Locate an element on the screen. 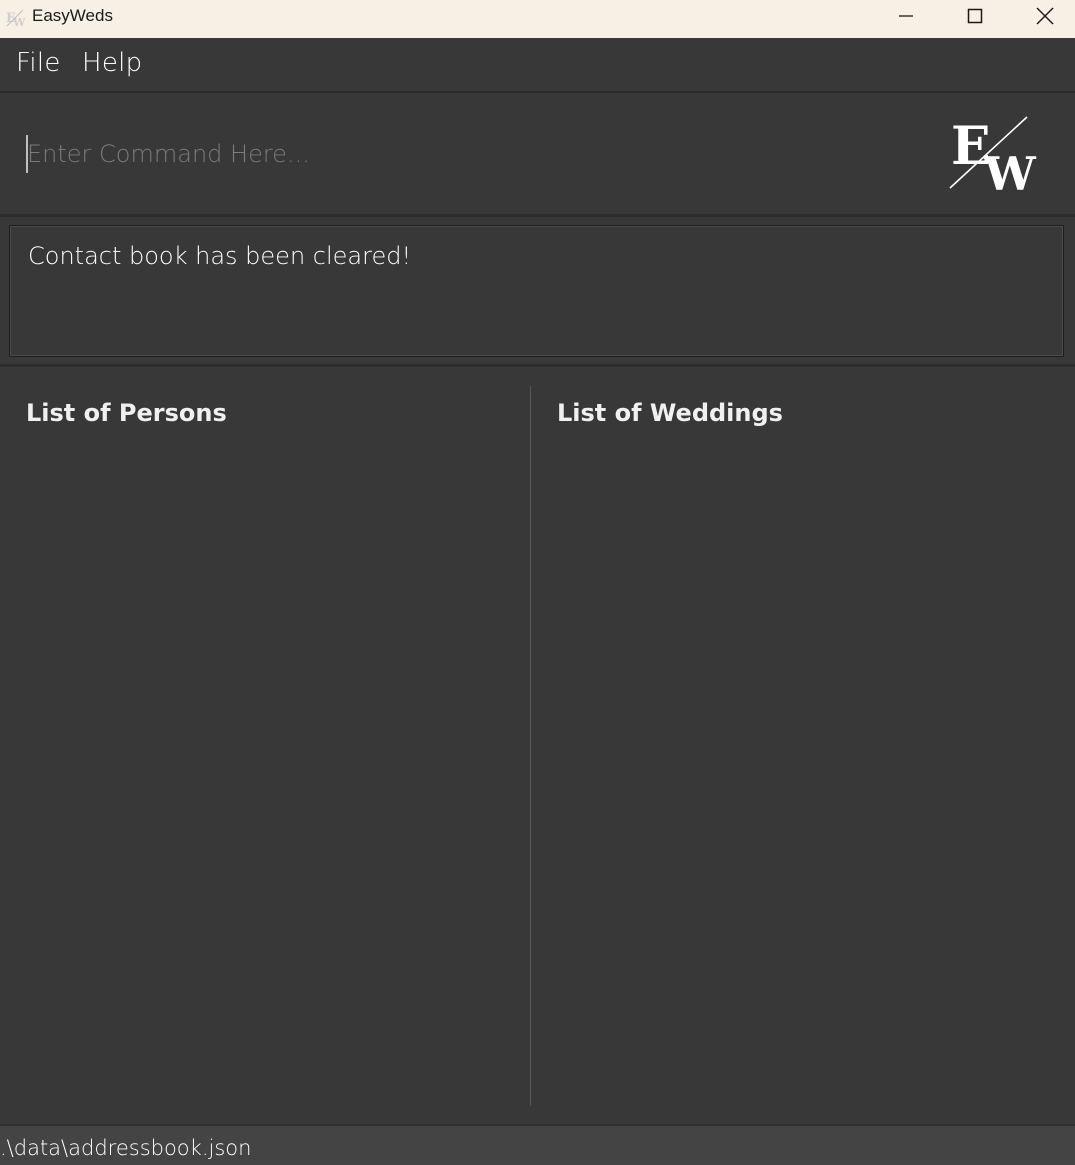 The image size is (1075, 1165). status-bar: .\data\addressbook.json is located at coordinates (537, 1144).